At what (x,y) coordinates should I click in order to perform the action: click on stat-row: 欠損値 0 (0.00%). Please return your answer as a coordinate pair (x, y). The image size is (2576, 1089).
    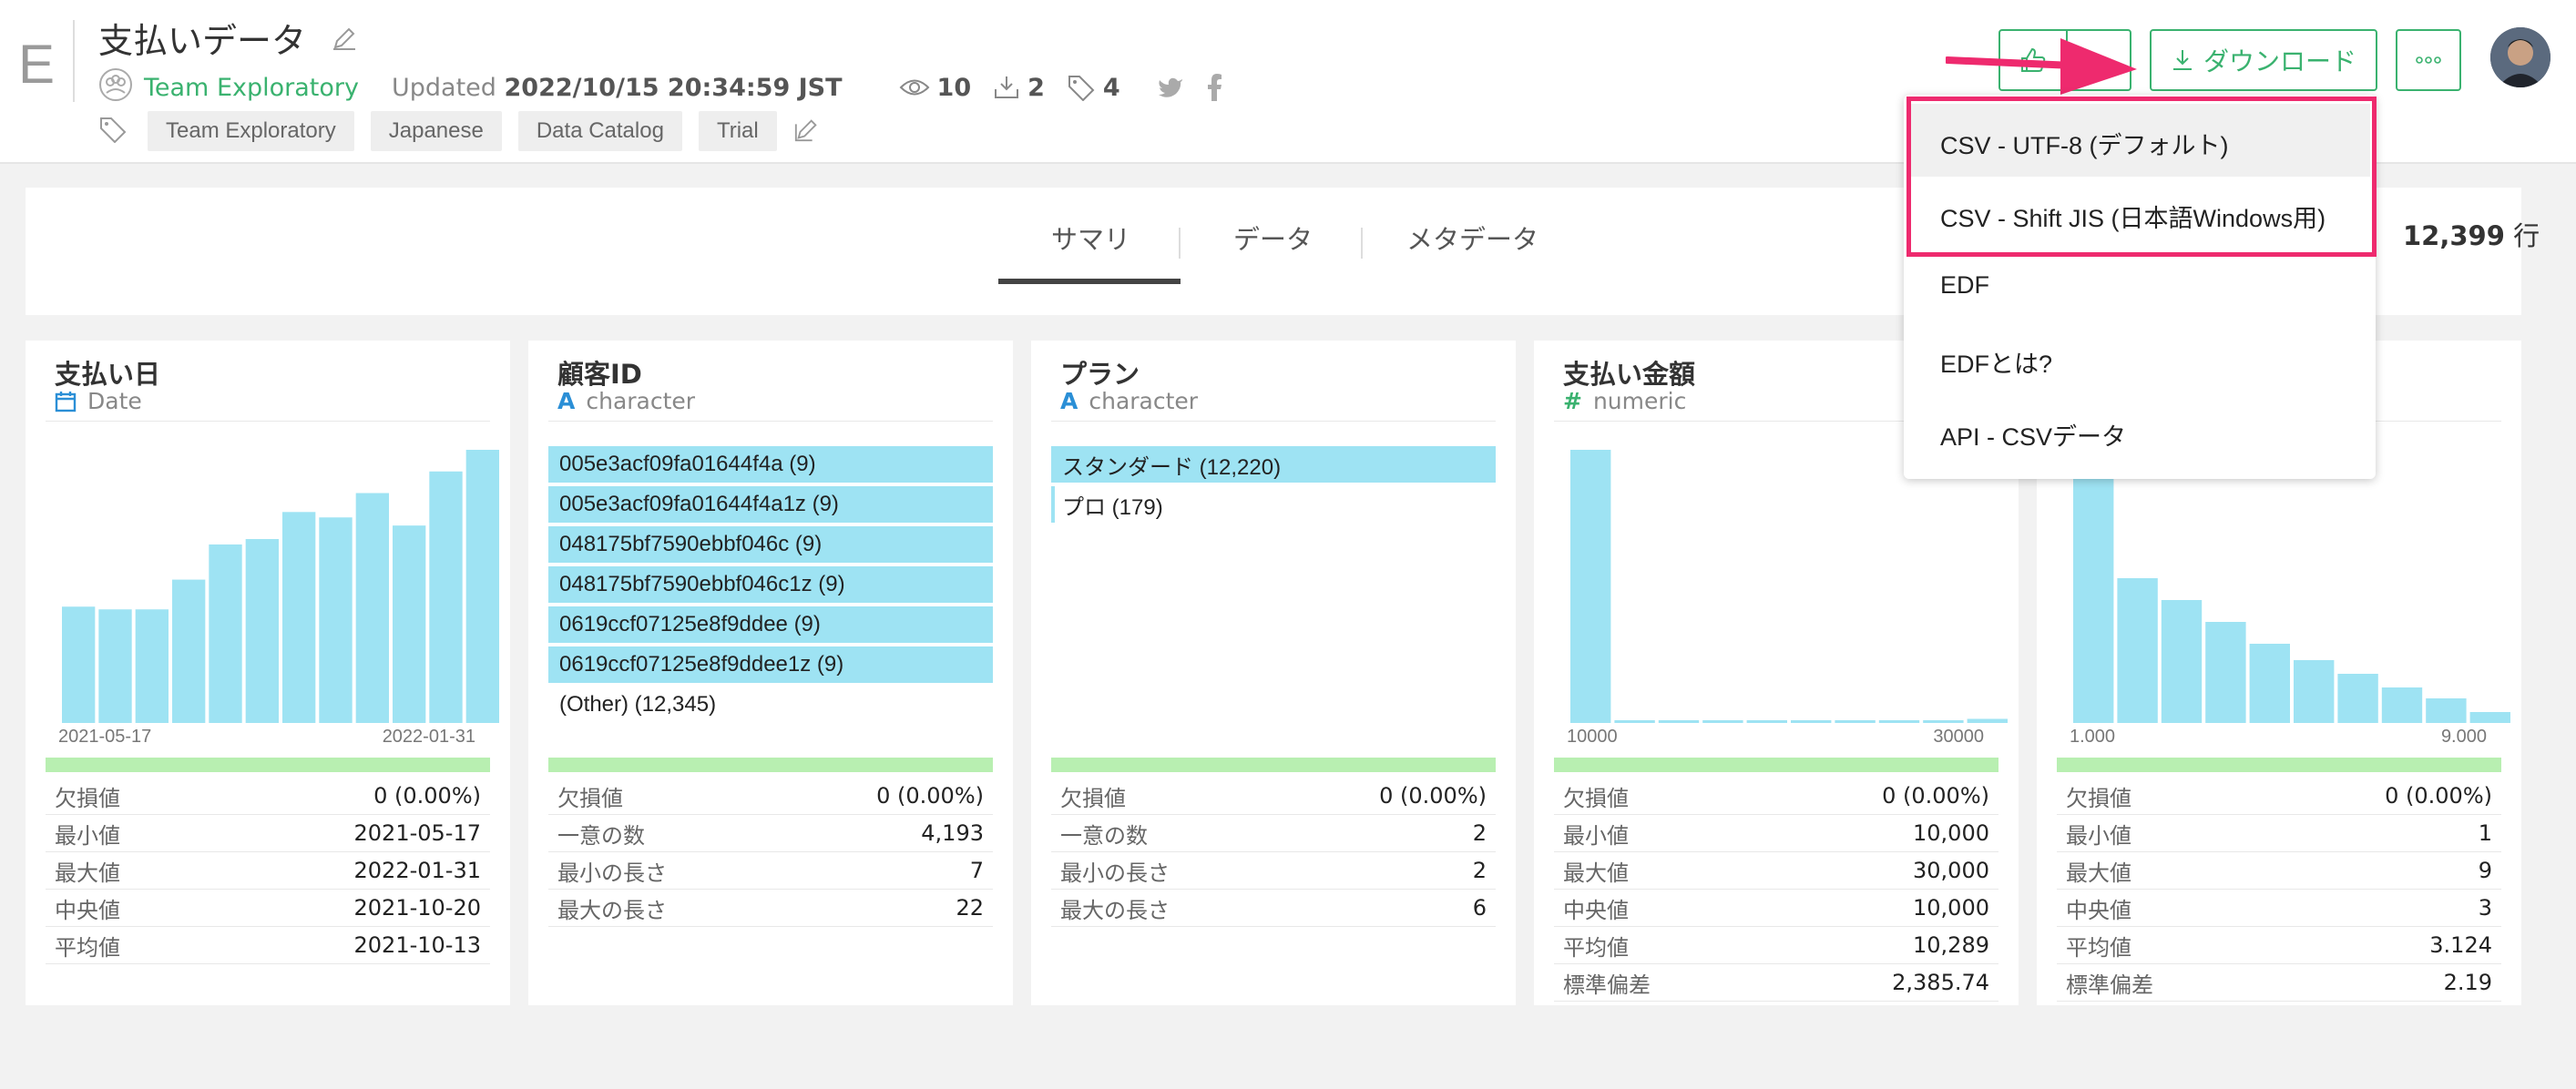
    Looking at the image, I should click on (268, 797).